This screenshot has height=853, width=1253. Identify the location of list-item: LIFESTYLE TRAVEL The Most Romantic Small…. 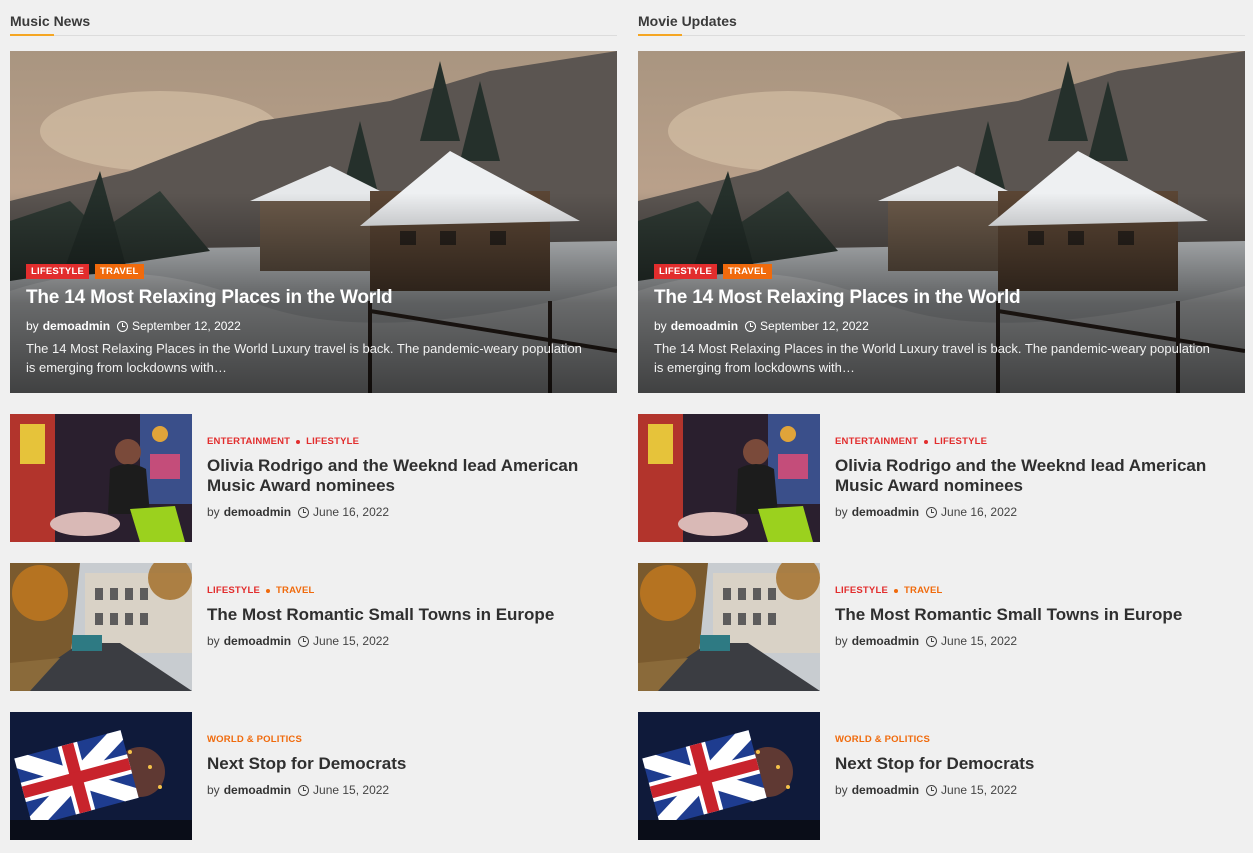
(313, 627).